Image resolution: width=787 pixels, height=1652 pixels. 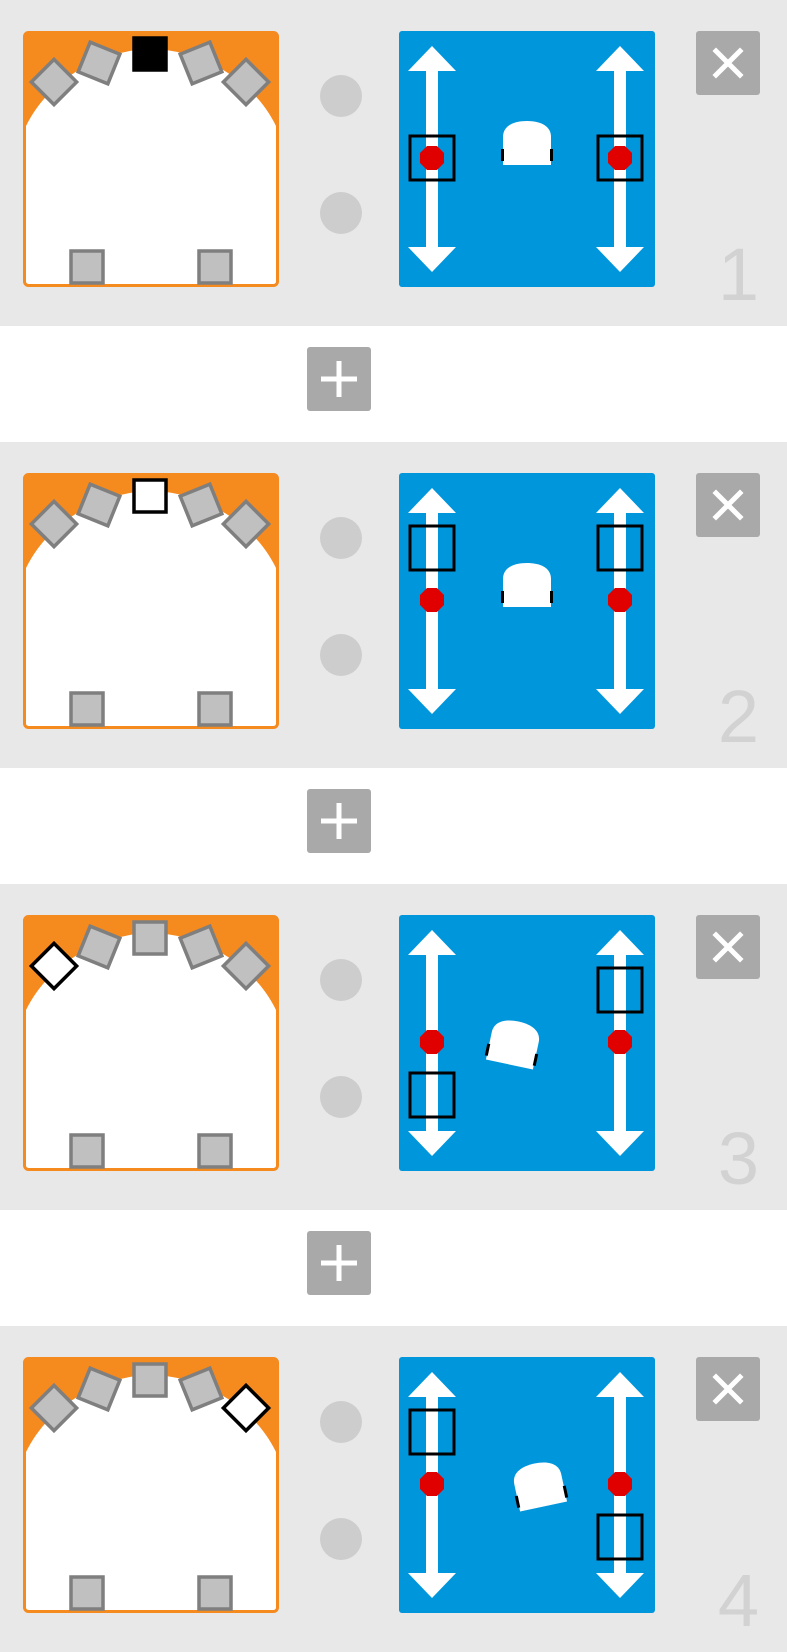 I want to click on rule-number: 2, so click(x=738, y=716).